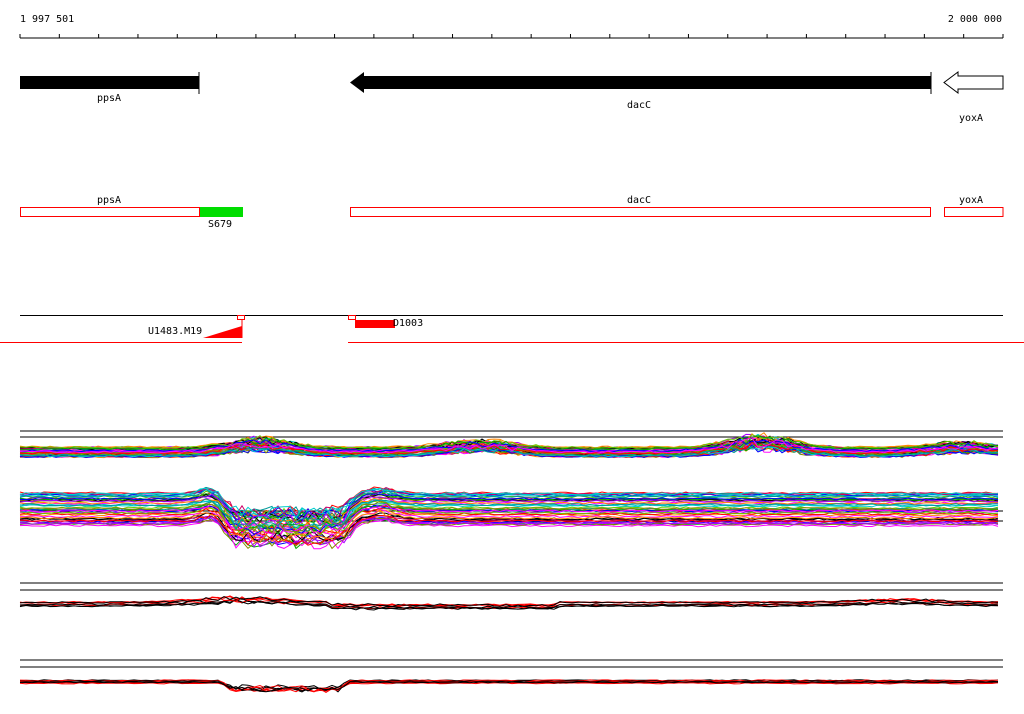 This screenshot has width=1024, height=714. I want to click on gene-ppsA-label: ppsA, so click(109, 98).